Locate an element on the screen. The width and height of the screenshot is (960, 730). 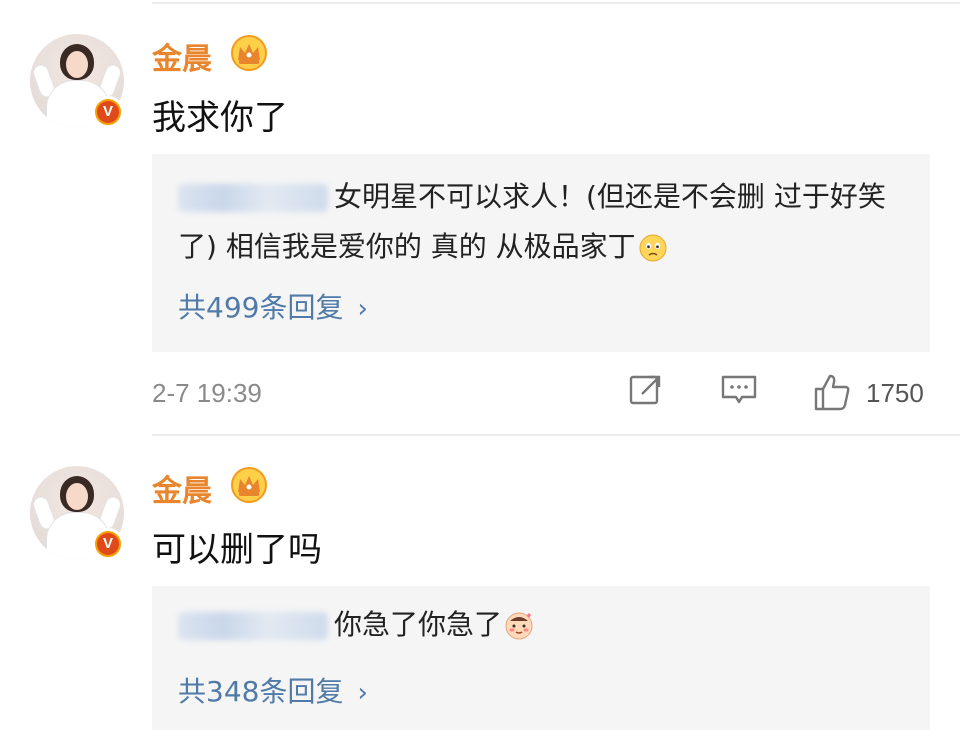
reply-preview: 女明星不可以求人！(但还是不会删 过于好笑了) 相信我是爱你的 真的 从极品家丁 is located at coordinates (532, 221).